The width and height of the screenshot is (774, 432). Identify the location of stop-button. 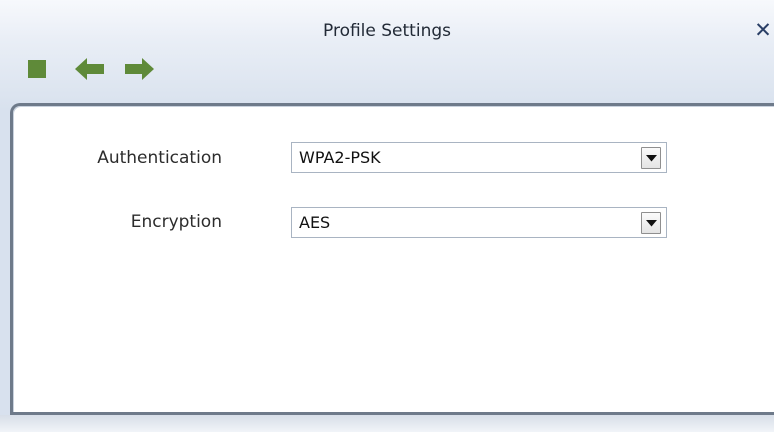
(37, 69).